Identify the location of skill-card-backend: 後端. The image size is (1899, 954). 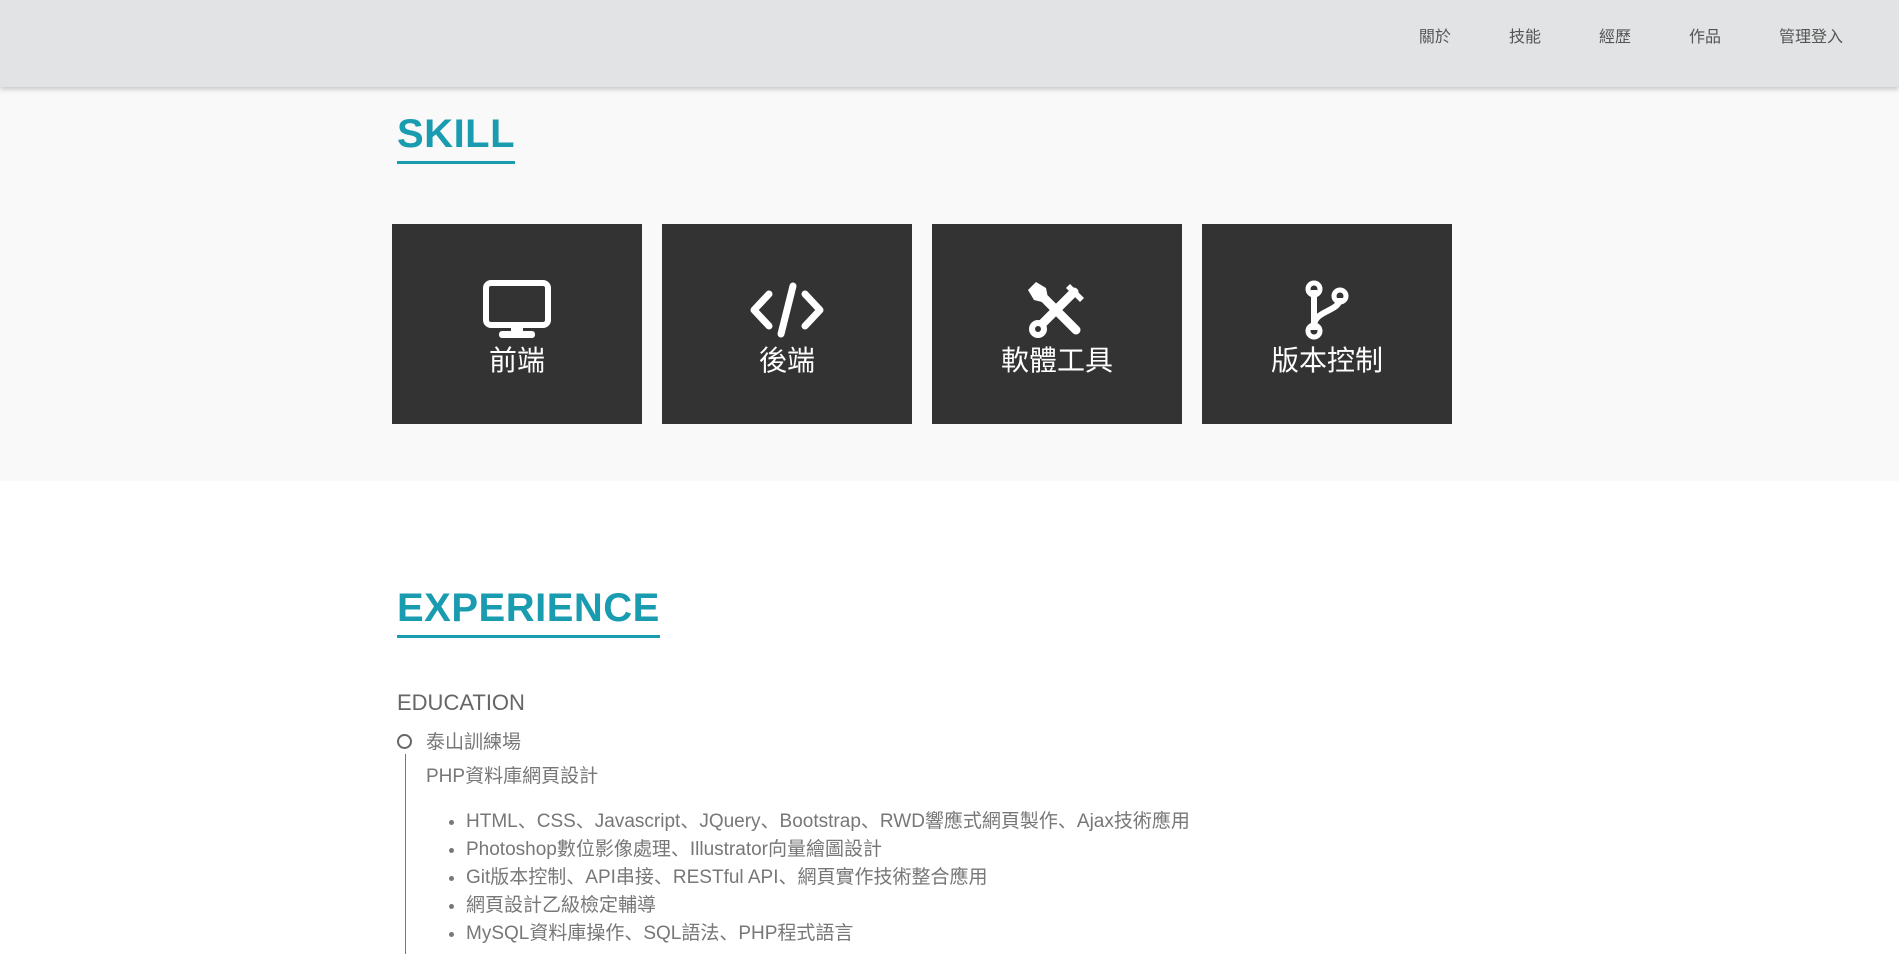
(787, 324).